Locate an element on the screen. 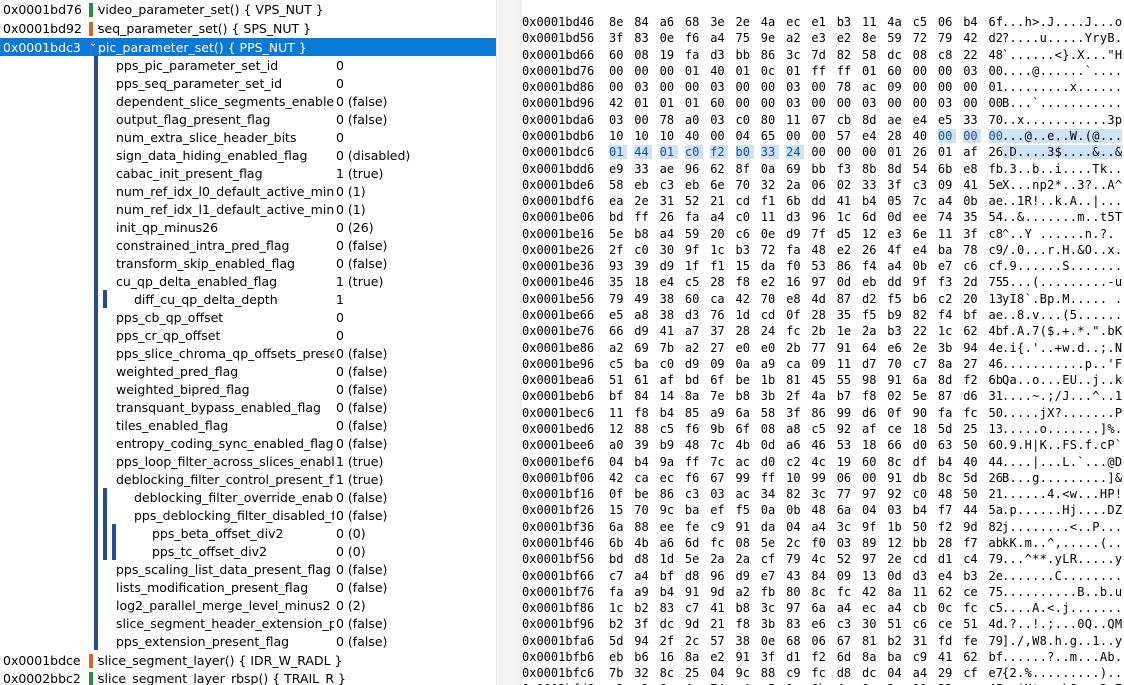 The height and width of the screenshot is (685, 1124). hex-byte: 4a is located at coordinates (820, 396).